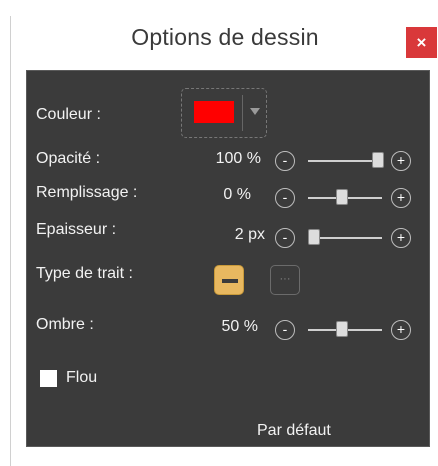 This screenshot has width=438, height=466. What do you see at coordinates (294, 431) in the screenshot?
I see `default-button: Par défaut` at bounding box center [294, 431].